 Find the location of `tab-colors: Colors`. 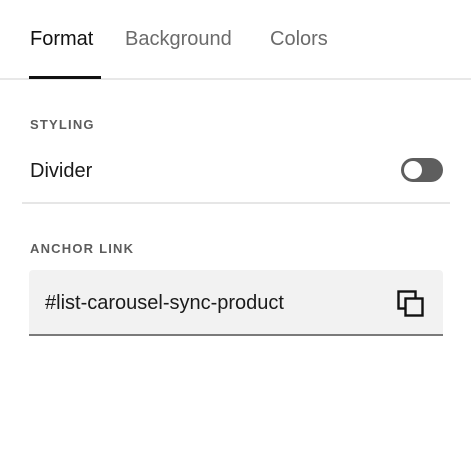

tab-colors: Colors is located at coordinates (299, 39).